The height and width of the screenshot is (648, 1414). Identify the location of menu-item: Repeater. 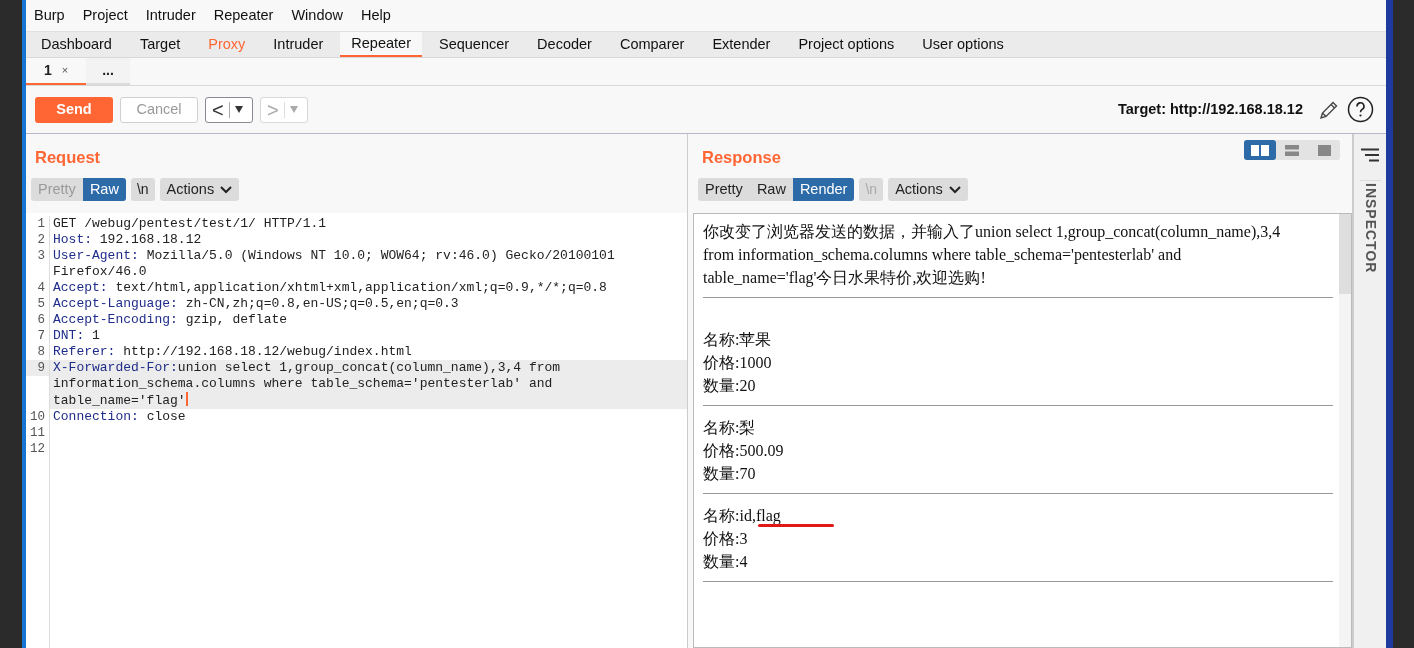
(243, 15).